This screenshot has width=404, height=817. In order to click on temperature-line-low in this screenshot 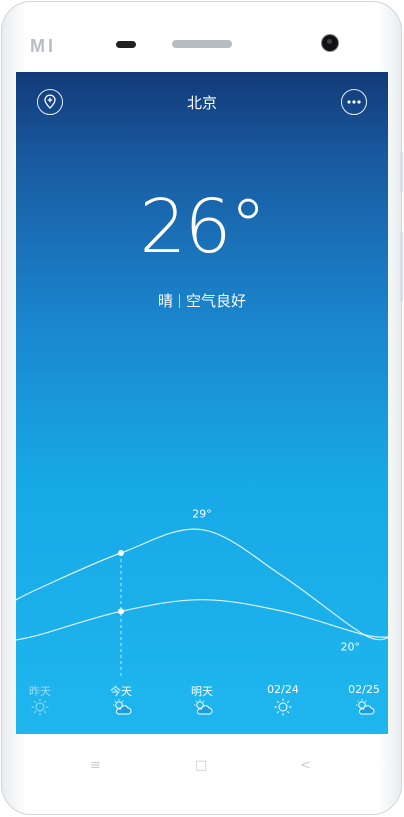, I will do `click(202, 620)`.